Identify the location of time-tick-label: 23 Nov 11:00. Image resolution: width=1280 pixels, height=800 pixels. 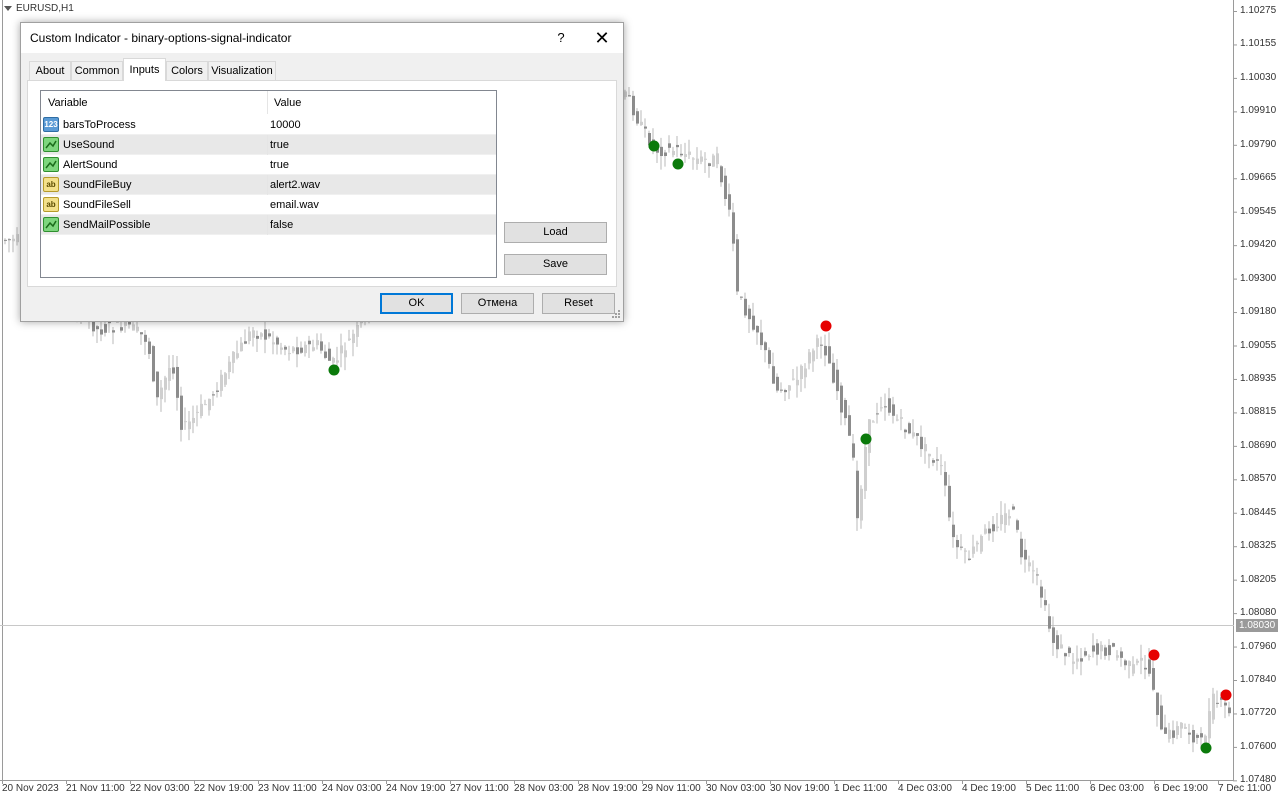
(287, 788).